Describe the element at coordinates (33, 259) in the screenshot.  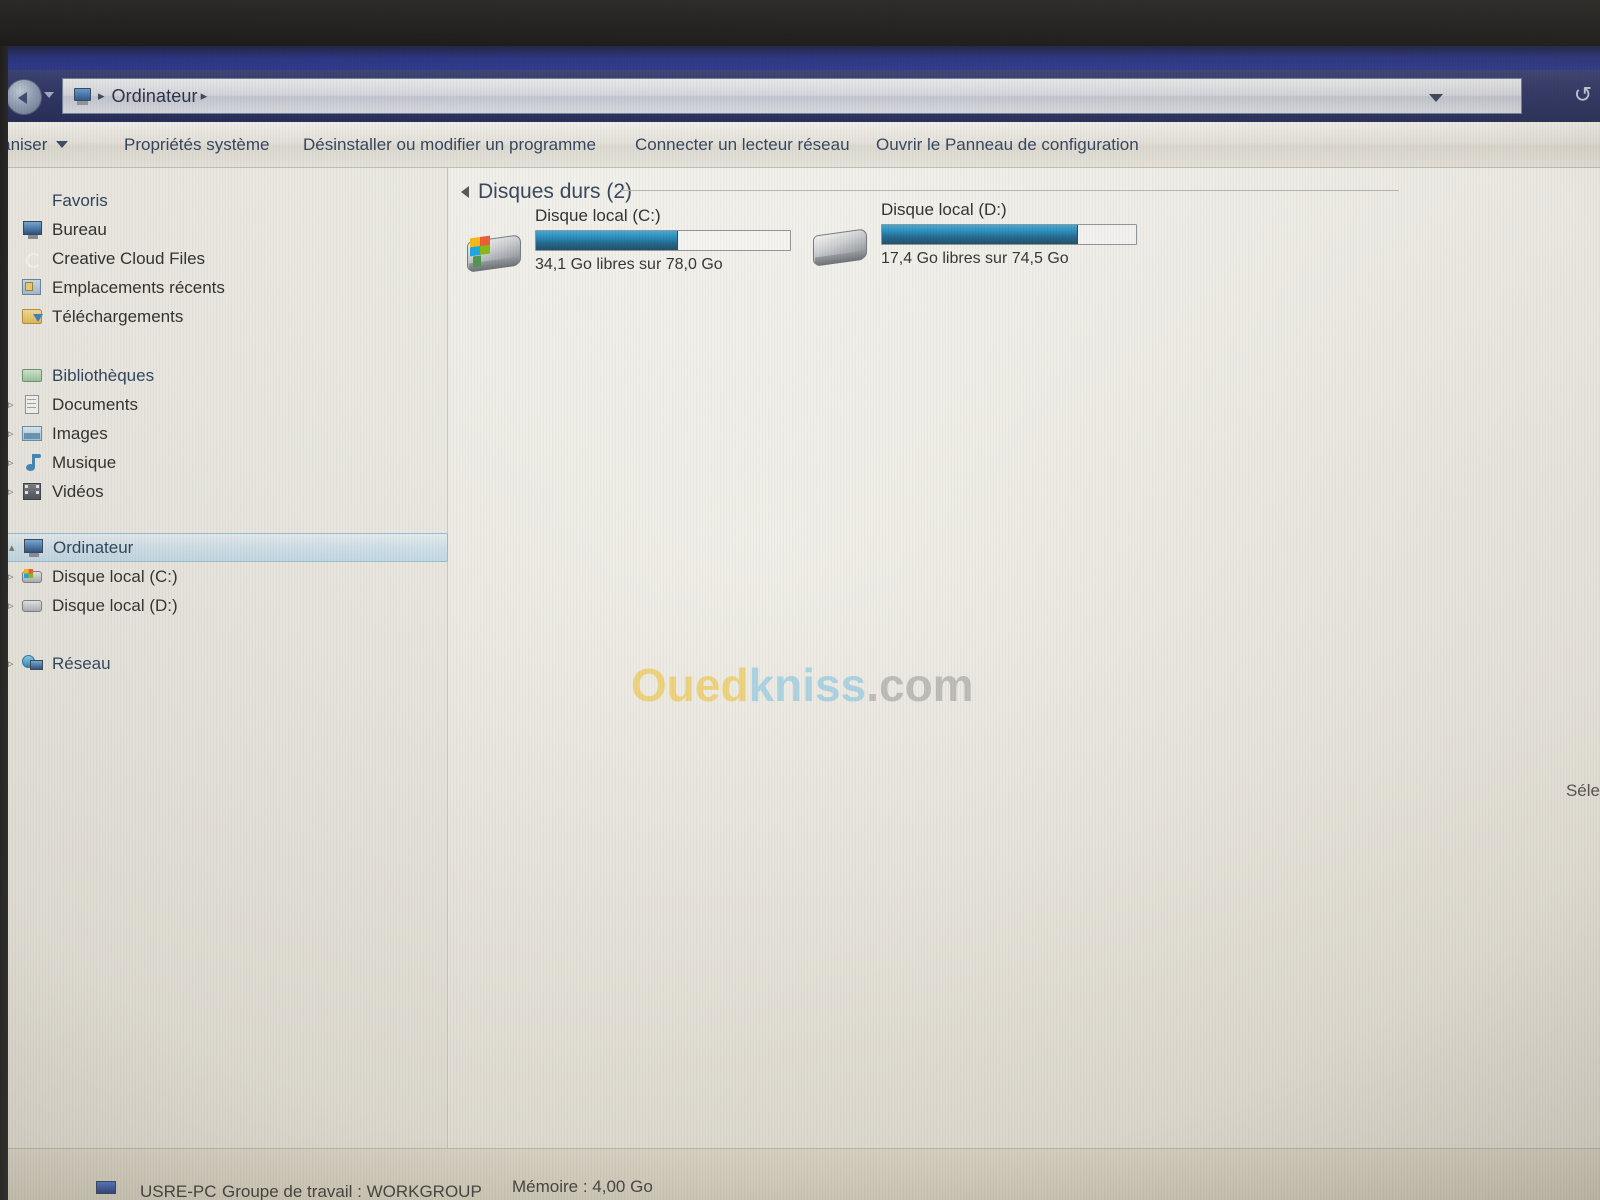
I see `creative-cloud-icon` at that location.